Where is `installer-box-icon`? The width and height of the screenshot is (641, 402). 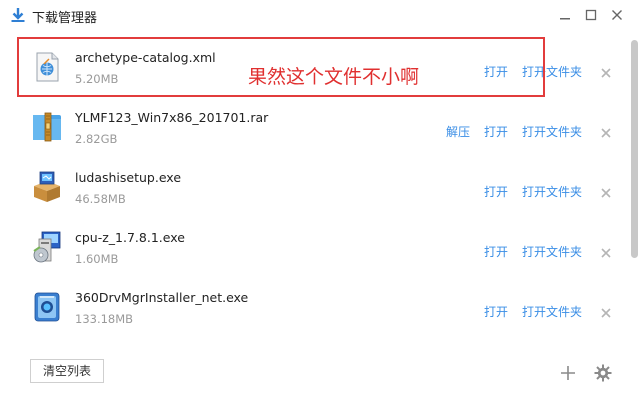
installer-box-icon is located at coordinates (47, 187).